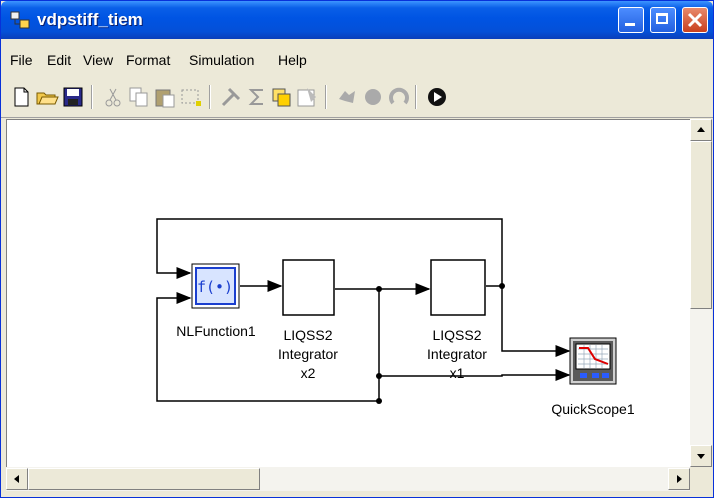 The image size is (714, 498). I want to click on menu-edit: Edit, so click(59, 60).